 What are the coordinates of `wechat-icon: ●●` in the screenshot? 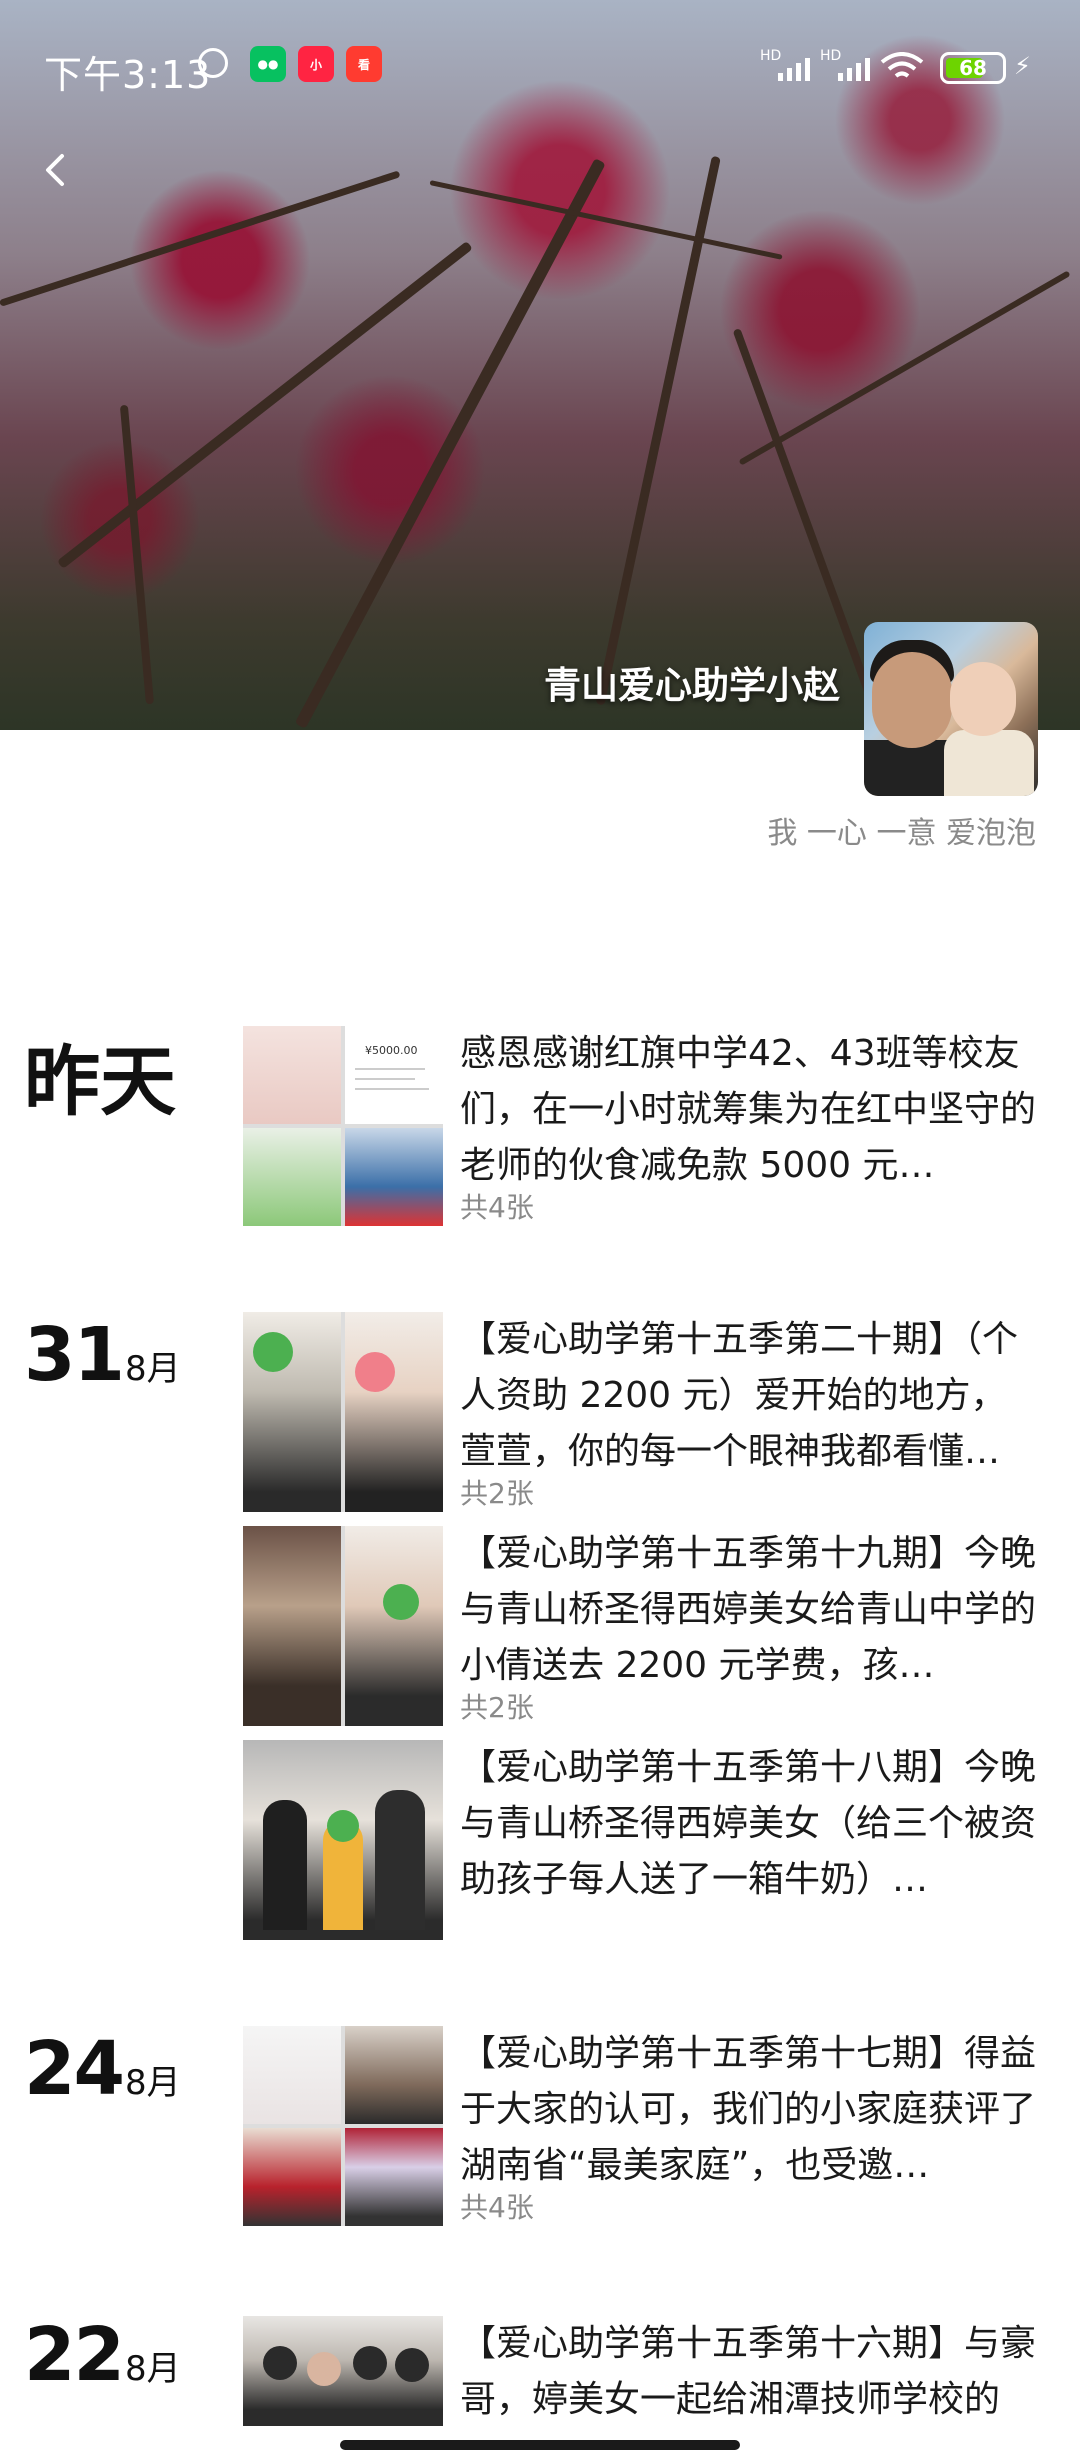 It's located at (268, 64).